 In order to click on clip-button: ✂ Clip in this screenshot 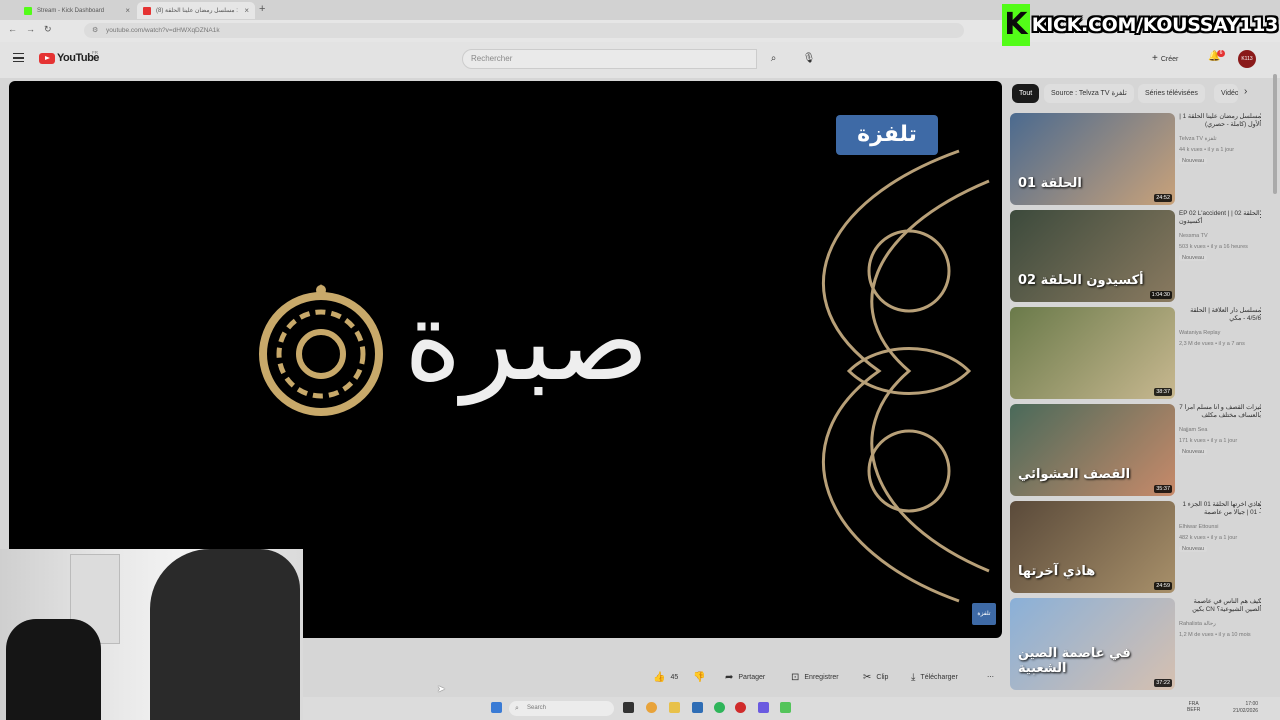, I will do `click(875, 678)`.